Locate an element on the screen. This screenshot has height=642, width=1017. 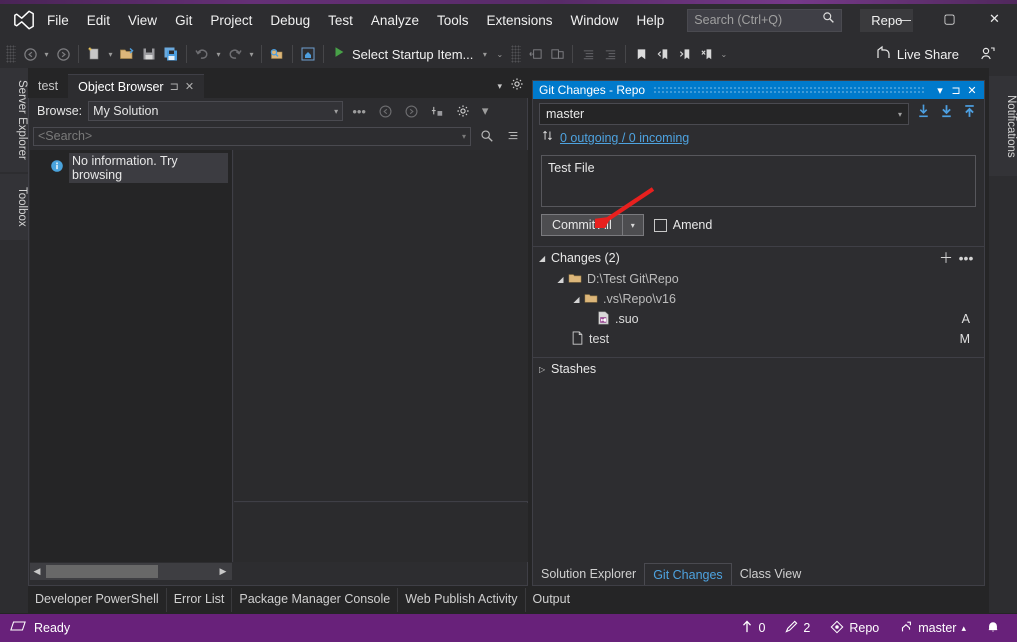
menu-window: Window is located at coordinates (595, 20).